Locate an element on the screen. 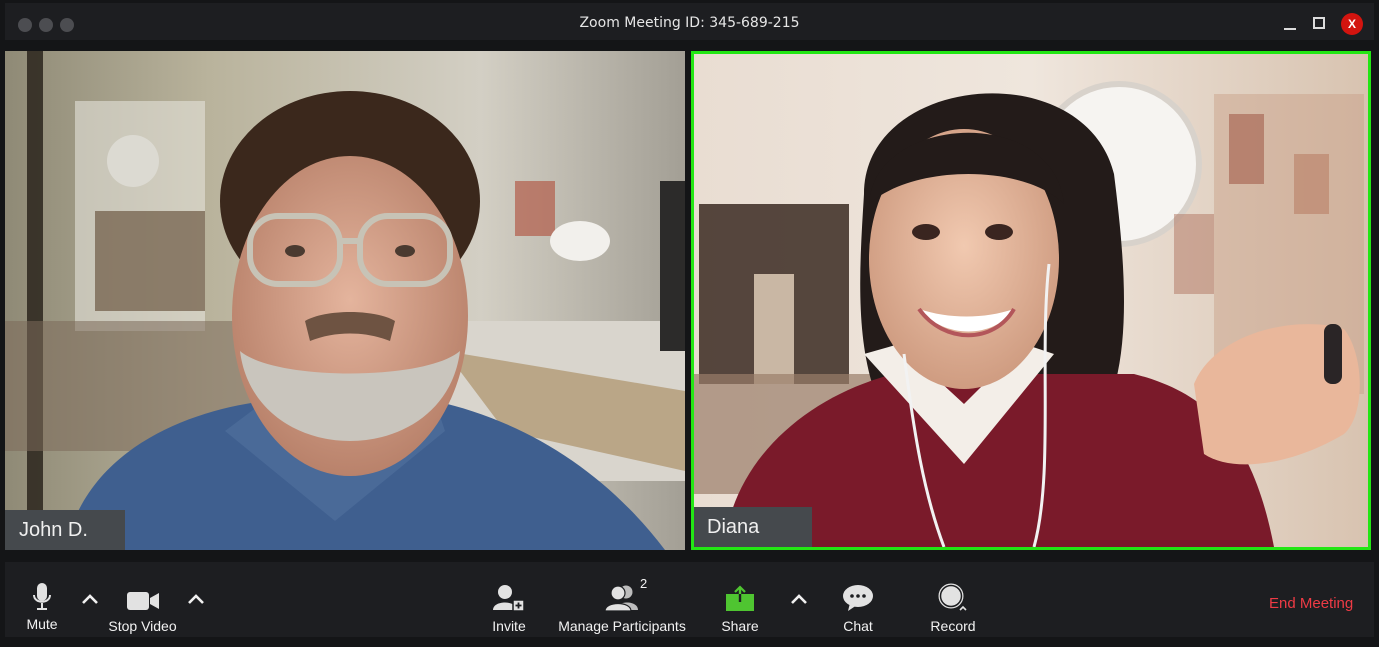 The image size is (1379, 647). close-button: x is located at coordinates (1352, 24).